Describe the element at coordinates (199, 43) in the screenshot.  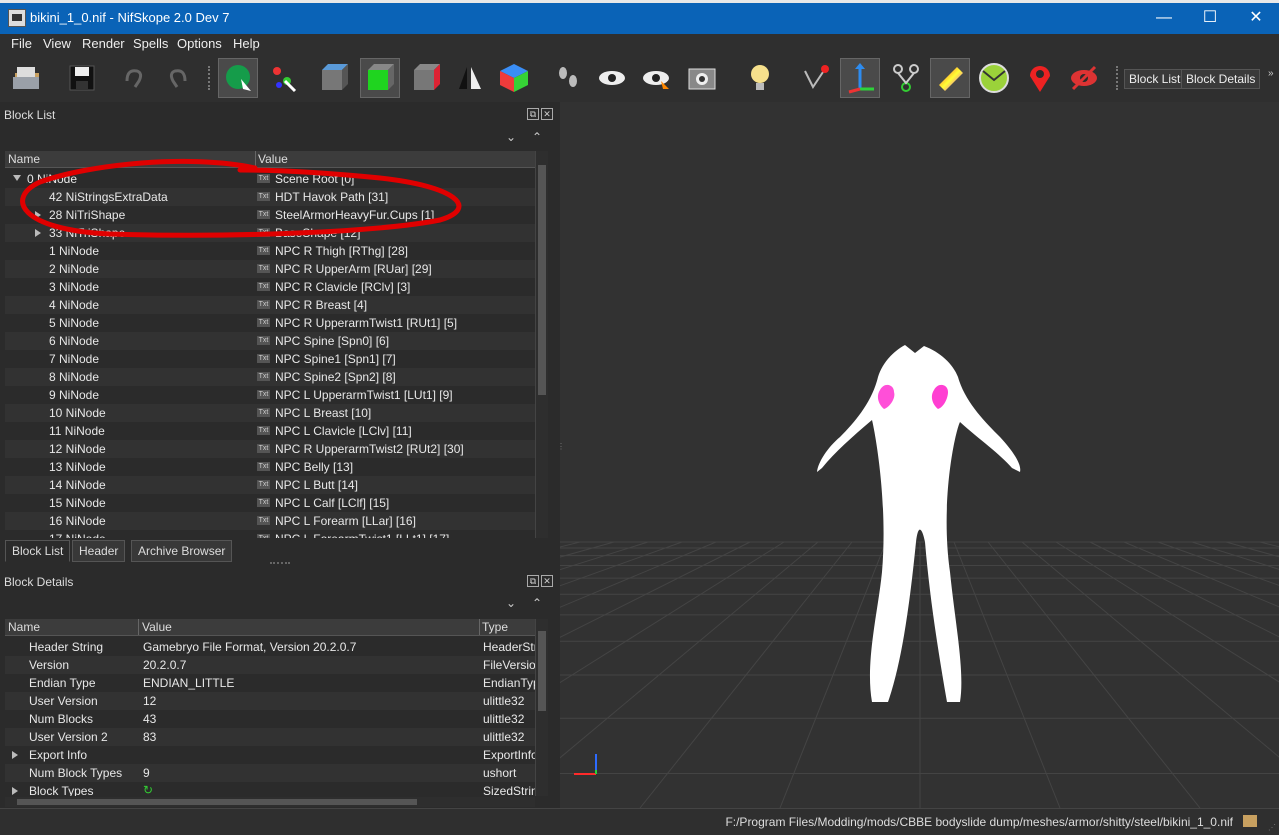
I see `menu-options: Options` at that location.